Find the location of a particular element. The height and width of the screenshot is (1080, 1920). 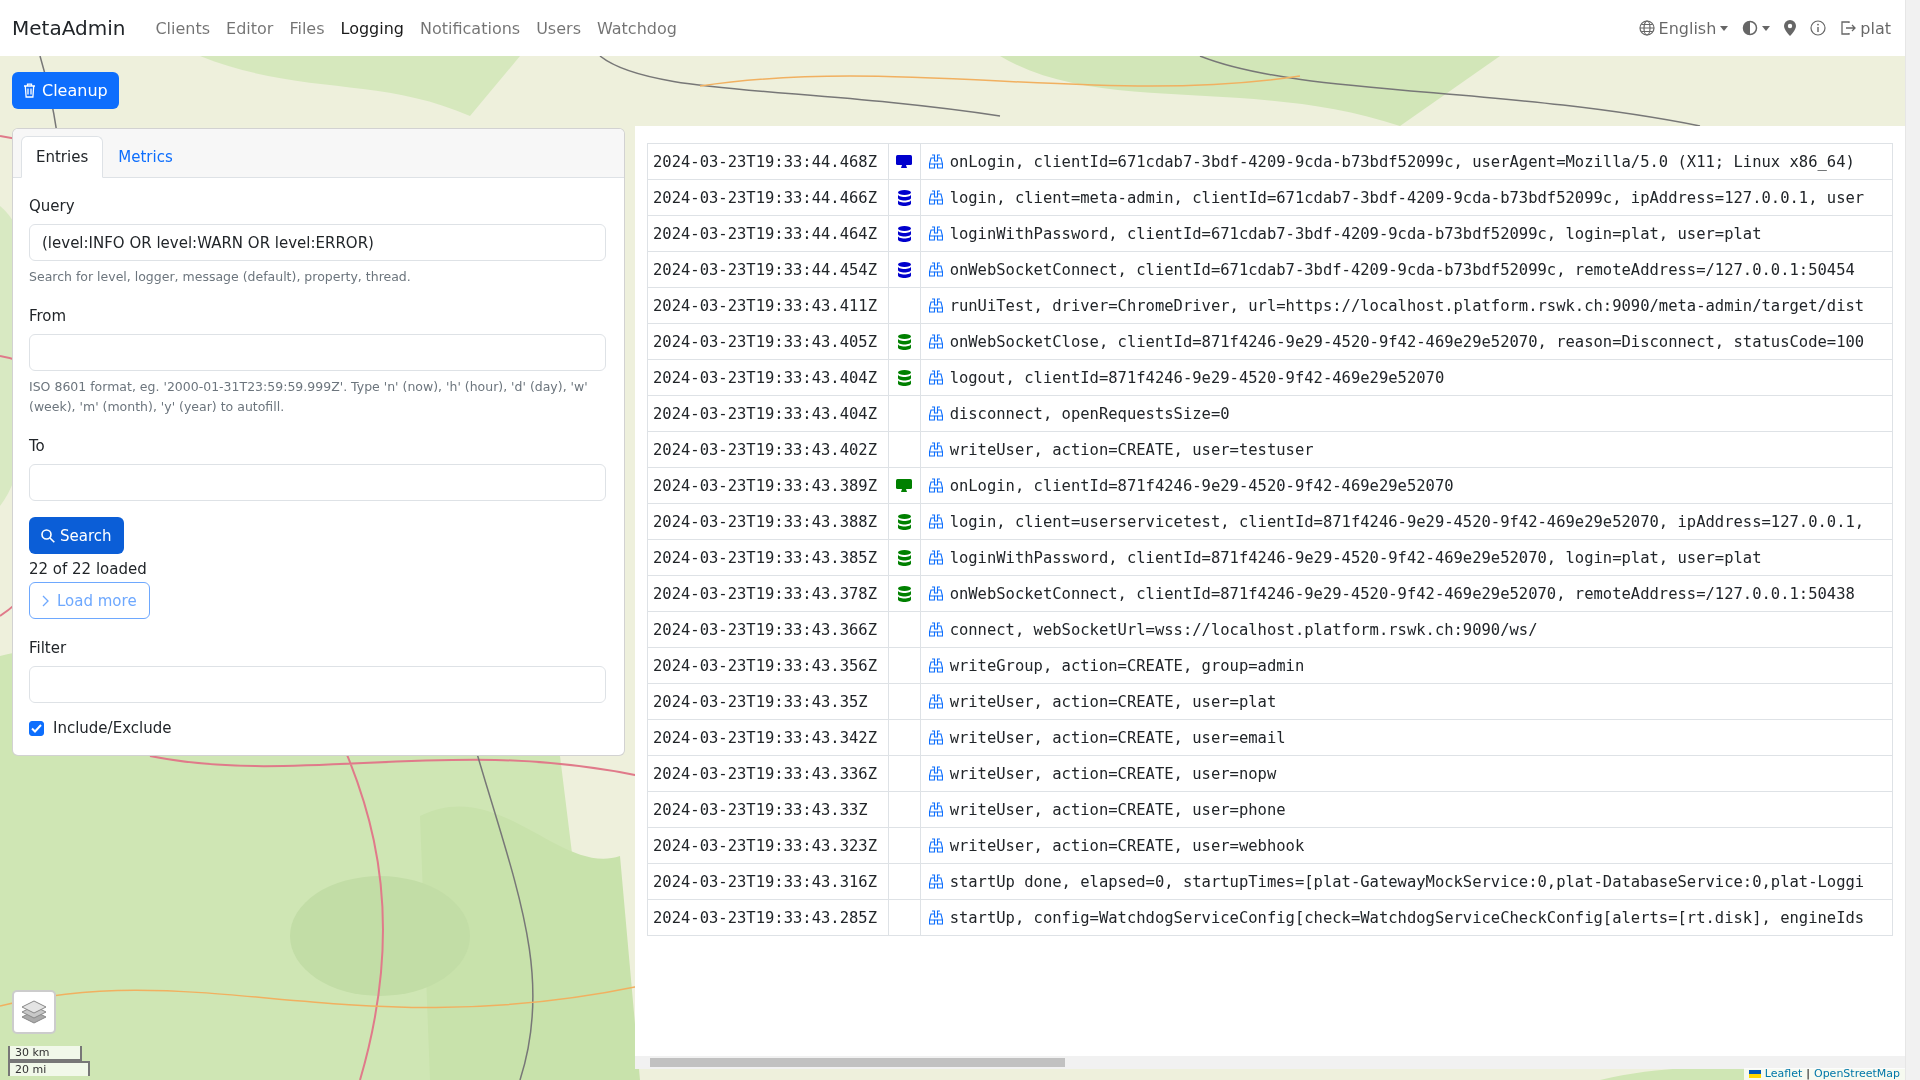

scrollbar is located at coordinates (1912, 540).